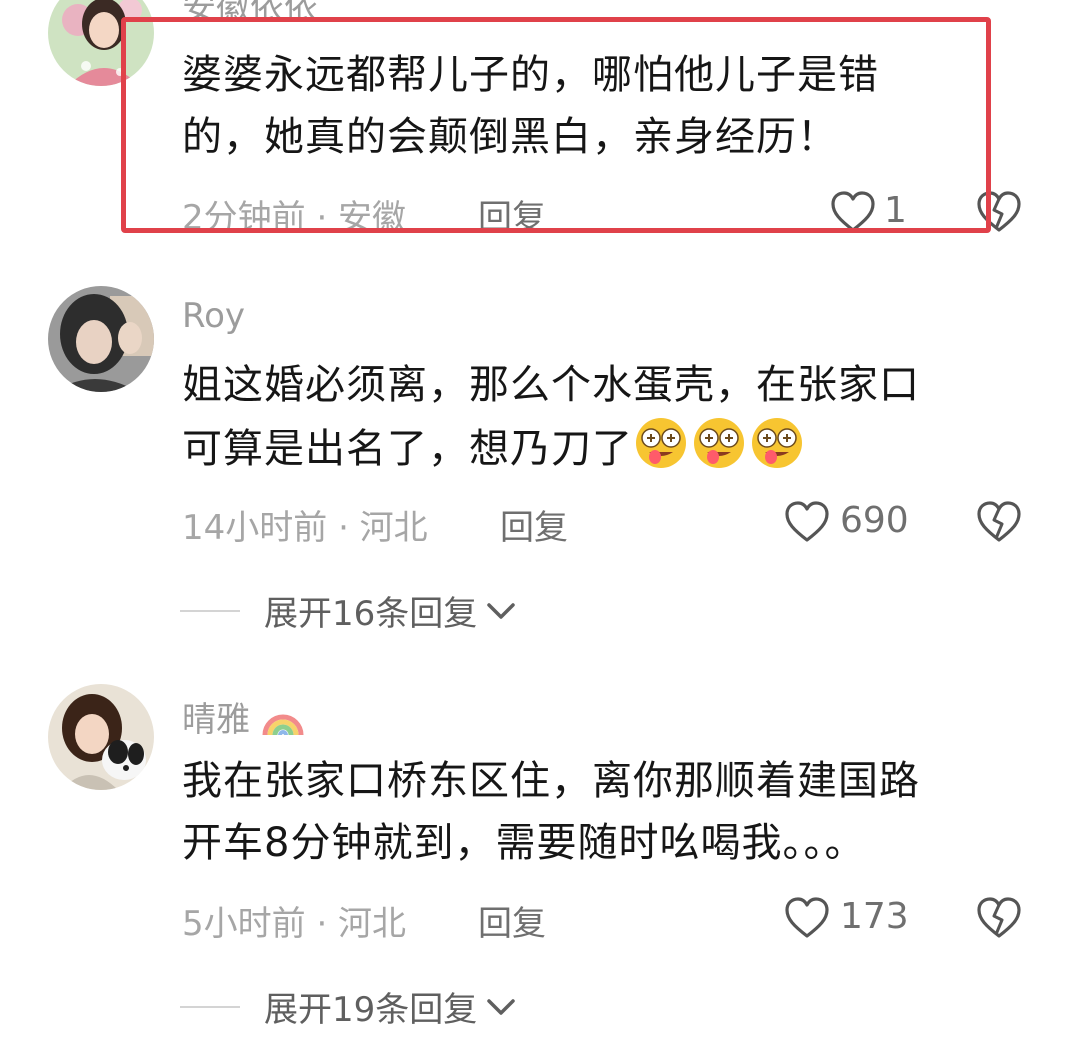 The height and width of the screenshot is (1056, 1080). Describe the element at coordinates (551, 812) in the screenshot. I see `comment-text: 我在张家口桥东区住，离你那顺着建国路 开车8分钟就到，需要随时吆喝我。。。` at that location.